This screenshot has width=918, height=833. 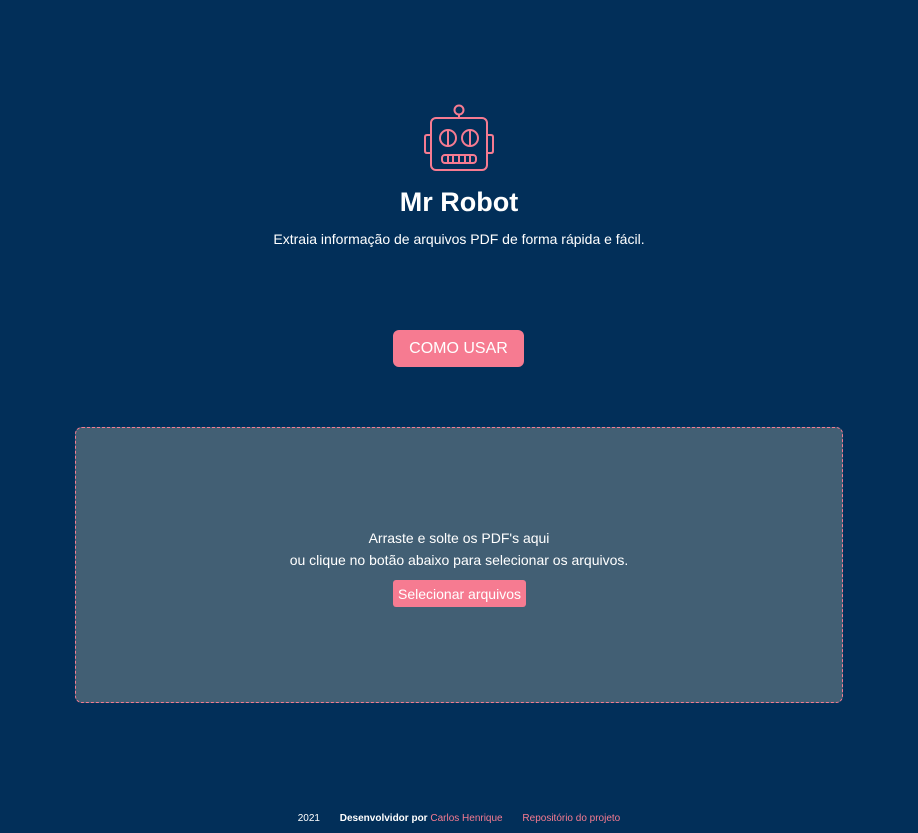 I want to click on dropzone-instruction: Arraste e solte os PDF's aqui, so click(x=459, y=538).